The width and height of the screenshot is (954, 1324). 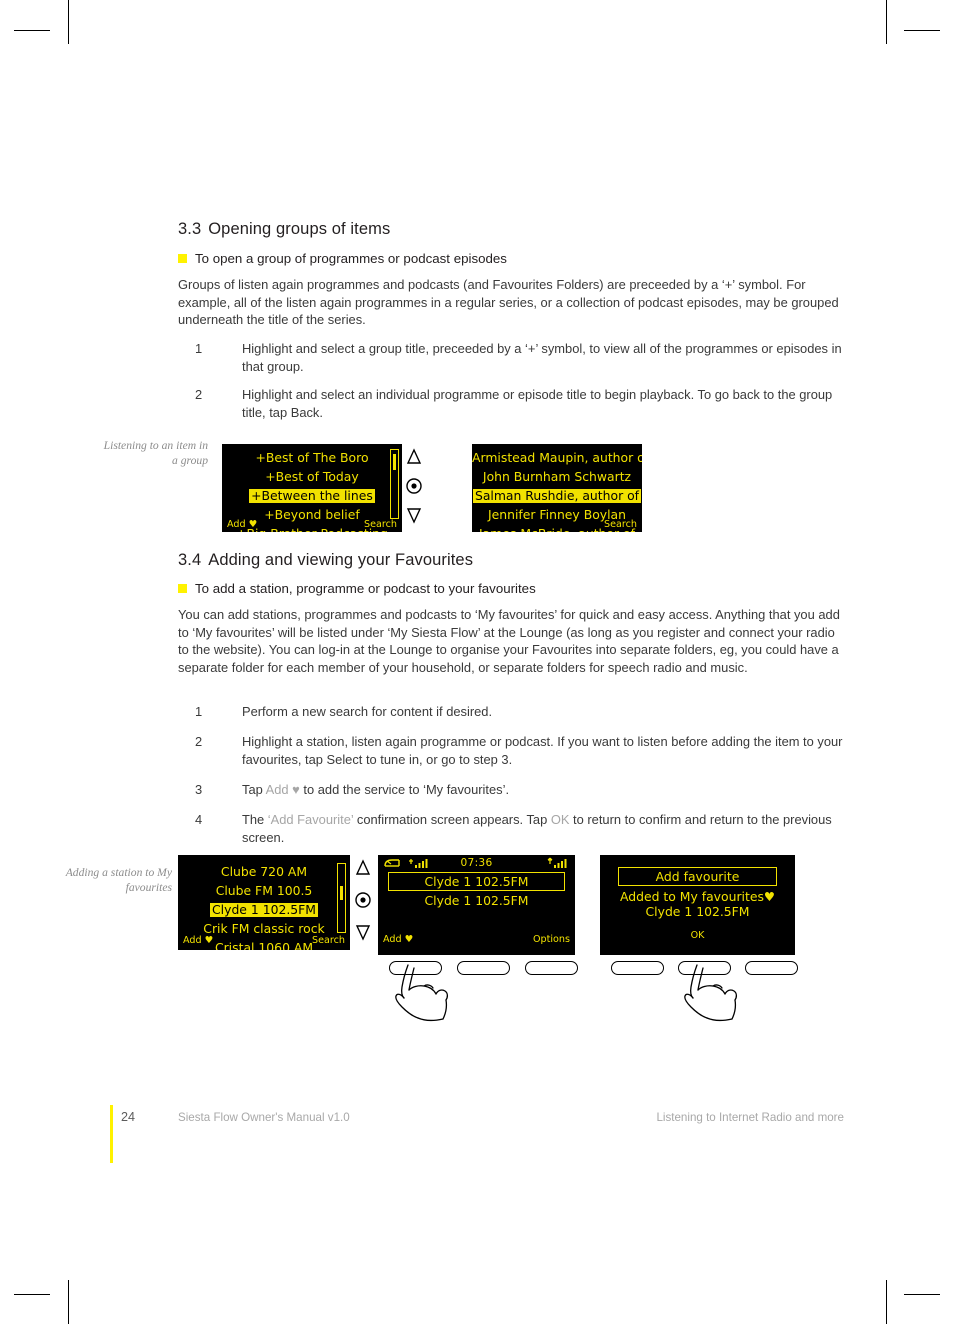 What do you see at coordinates (264, 910) in the screenshot?
I see `lcd-row-selected: Clyde 1 102.5FM` at bounding box center [264, 910].